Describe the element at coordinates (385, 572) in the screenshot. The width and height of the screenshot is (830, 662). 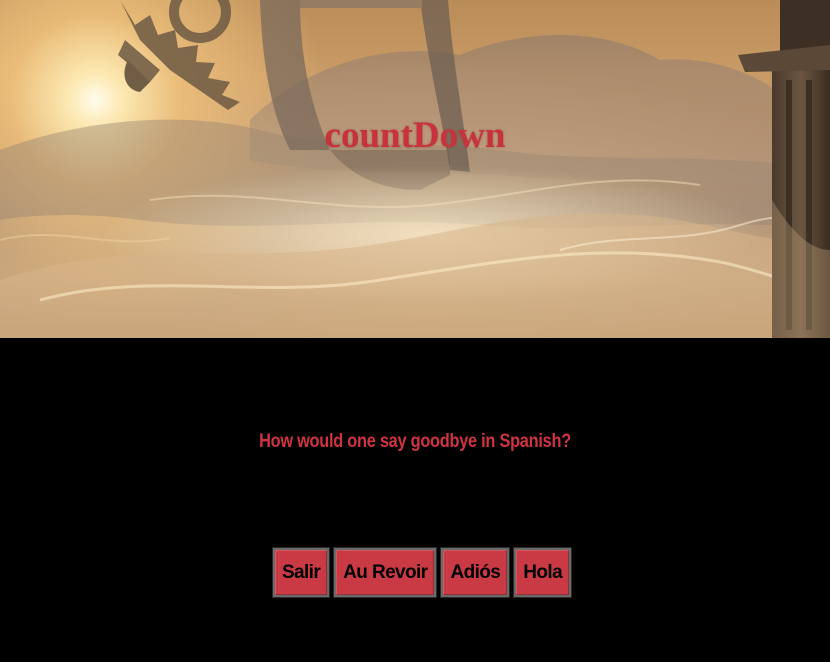
I see `answer-button-au-revoir: Au Revoir` at that location.